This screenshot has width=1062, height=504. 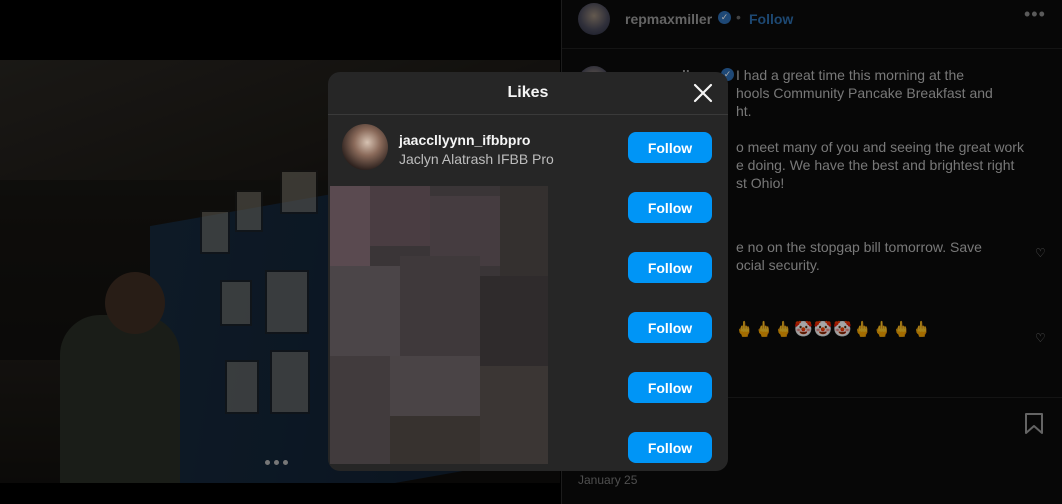 I want to click on bookmark-icon, so click(x=1034, y=424).